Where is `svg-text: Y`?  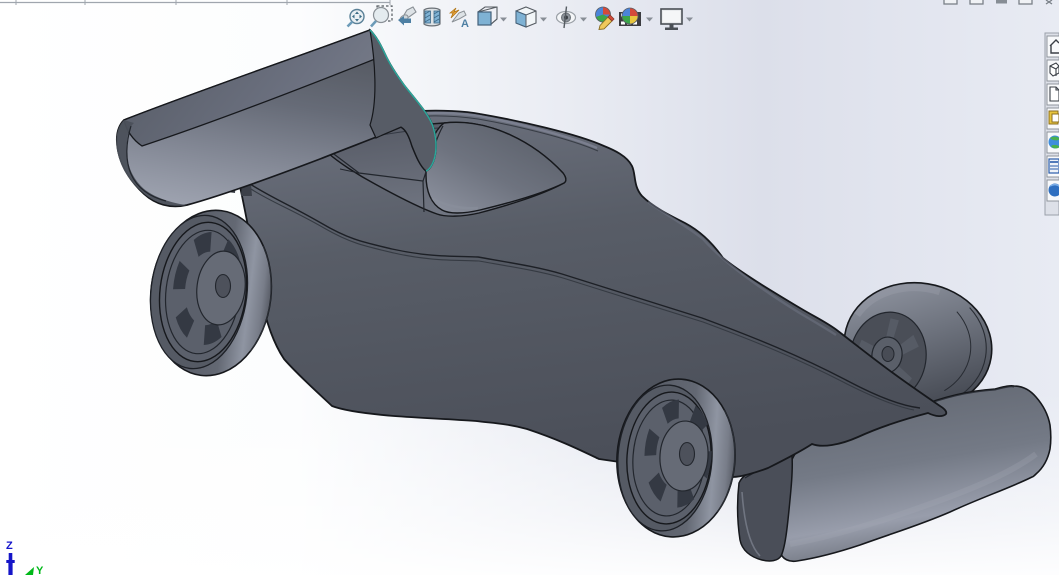
svg-text: Y is located at coordinates (40, 570).